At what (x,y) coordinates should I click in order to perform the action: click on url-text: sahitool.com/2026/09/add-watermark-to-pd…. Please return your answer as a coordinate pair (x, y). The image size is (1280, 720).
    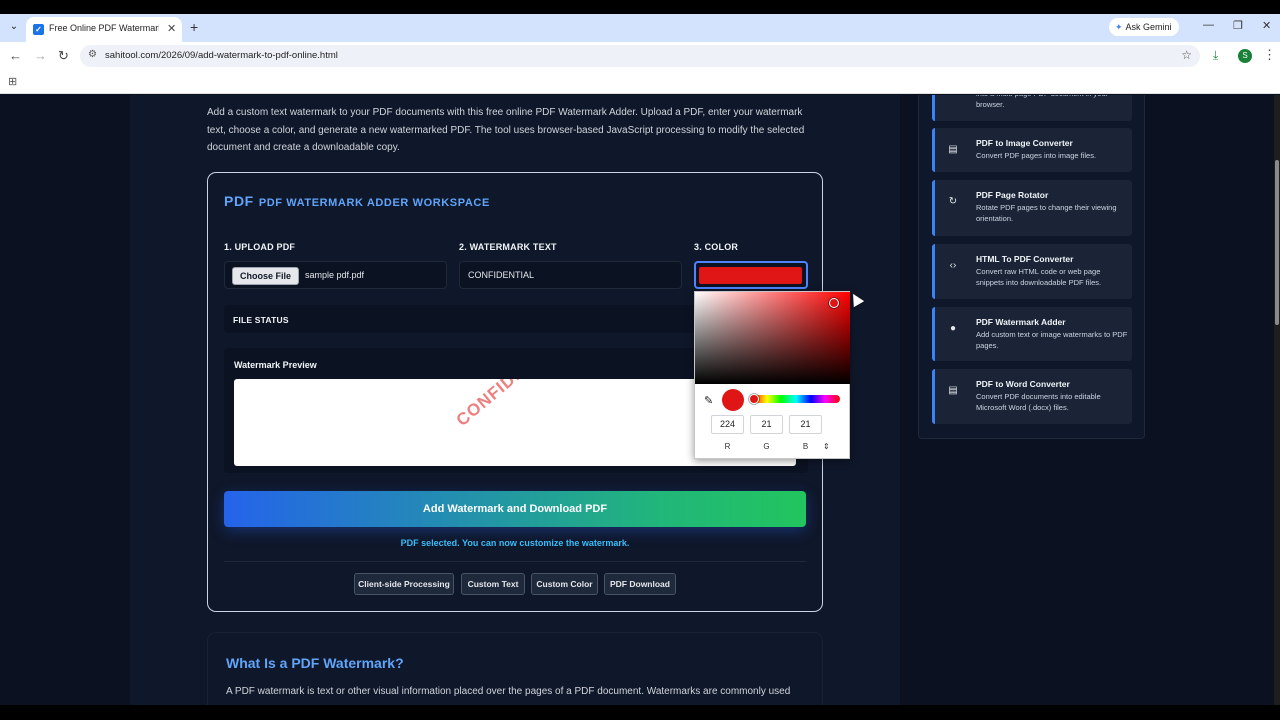
    Looking at the image, I should click on (221, 55).